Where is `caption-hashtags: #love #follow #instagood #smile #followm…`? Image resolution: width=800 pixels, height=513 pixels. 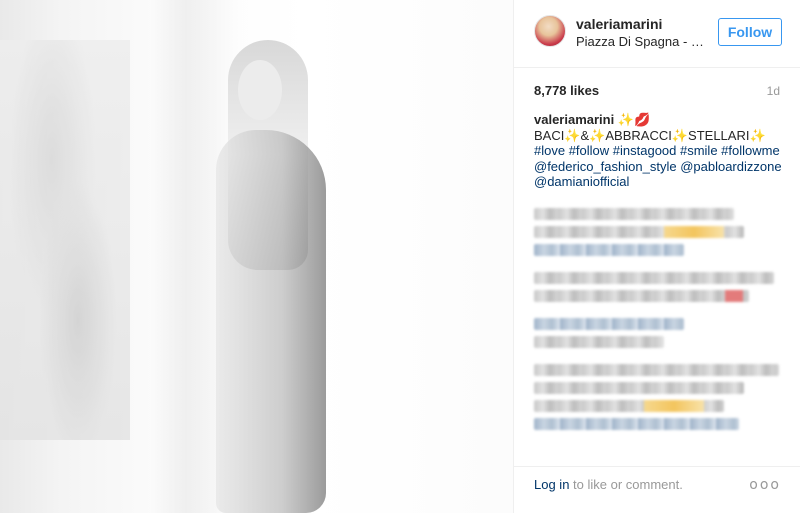
caption-hashtags: #love #follow #instagood #smile #followm… is located at coordinates (659, 151).